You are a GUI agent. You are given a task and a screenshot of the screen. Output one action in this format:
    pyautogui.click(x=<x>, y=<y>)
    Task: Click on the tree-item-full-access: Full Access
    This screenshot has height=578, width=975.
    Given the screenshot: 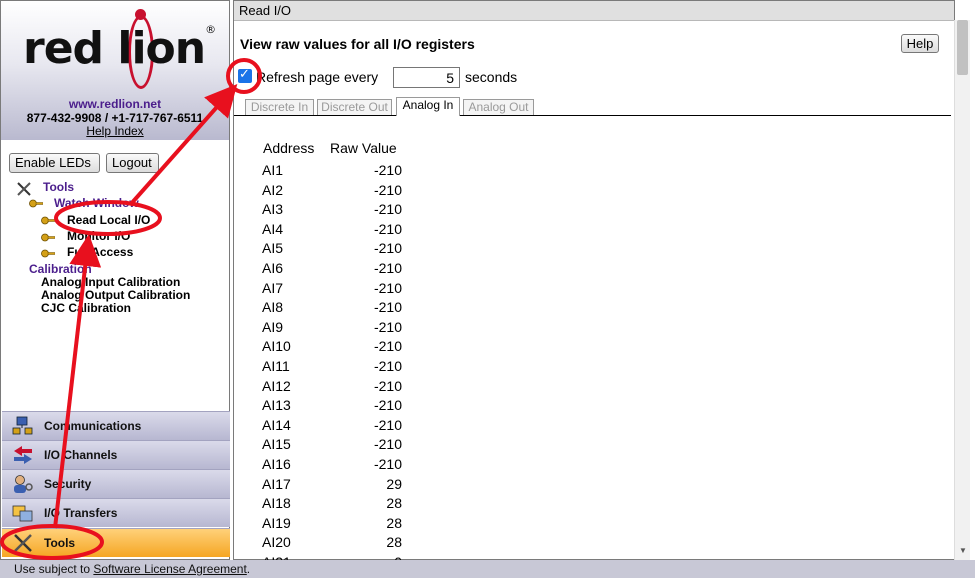 What is the action you would take?
    pyautogui.click(x=100, y=252)
    